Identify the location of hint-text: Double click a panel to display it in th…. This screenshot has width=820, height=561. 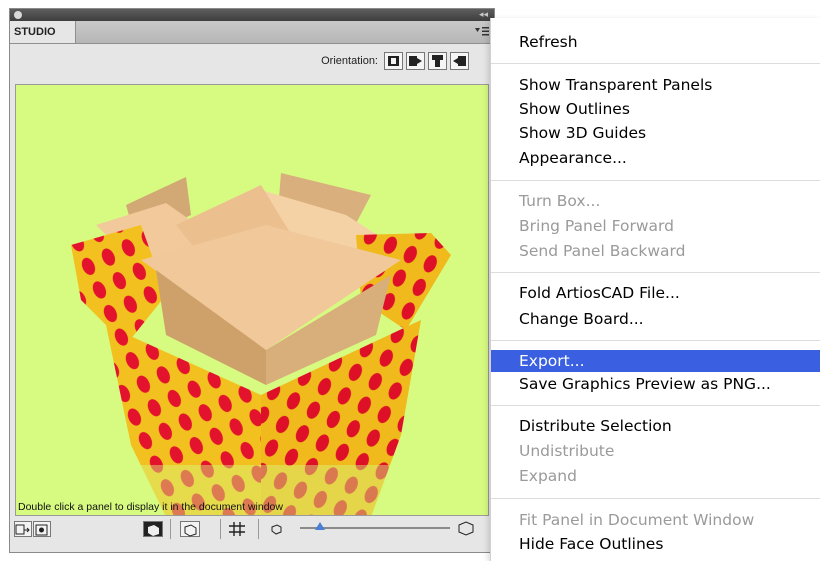
(150, 507).